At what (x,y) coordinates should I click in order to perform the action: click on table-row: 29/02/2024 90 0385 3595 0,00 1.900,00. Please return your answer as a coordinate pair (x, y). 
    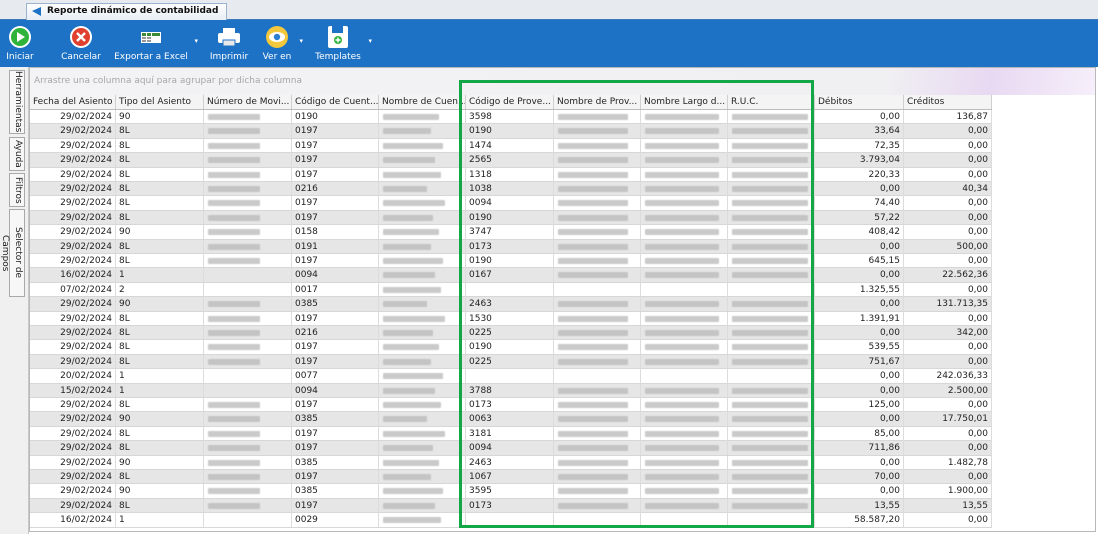
    Looking at the image, I should click on (511, 491).